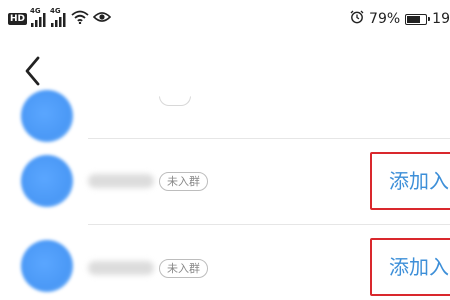  Describe the element at coordinates (80, 19) in the screenshot. I see `wifi-icon` at that location.